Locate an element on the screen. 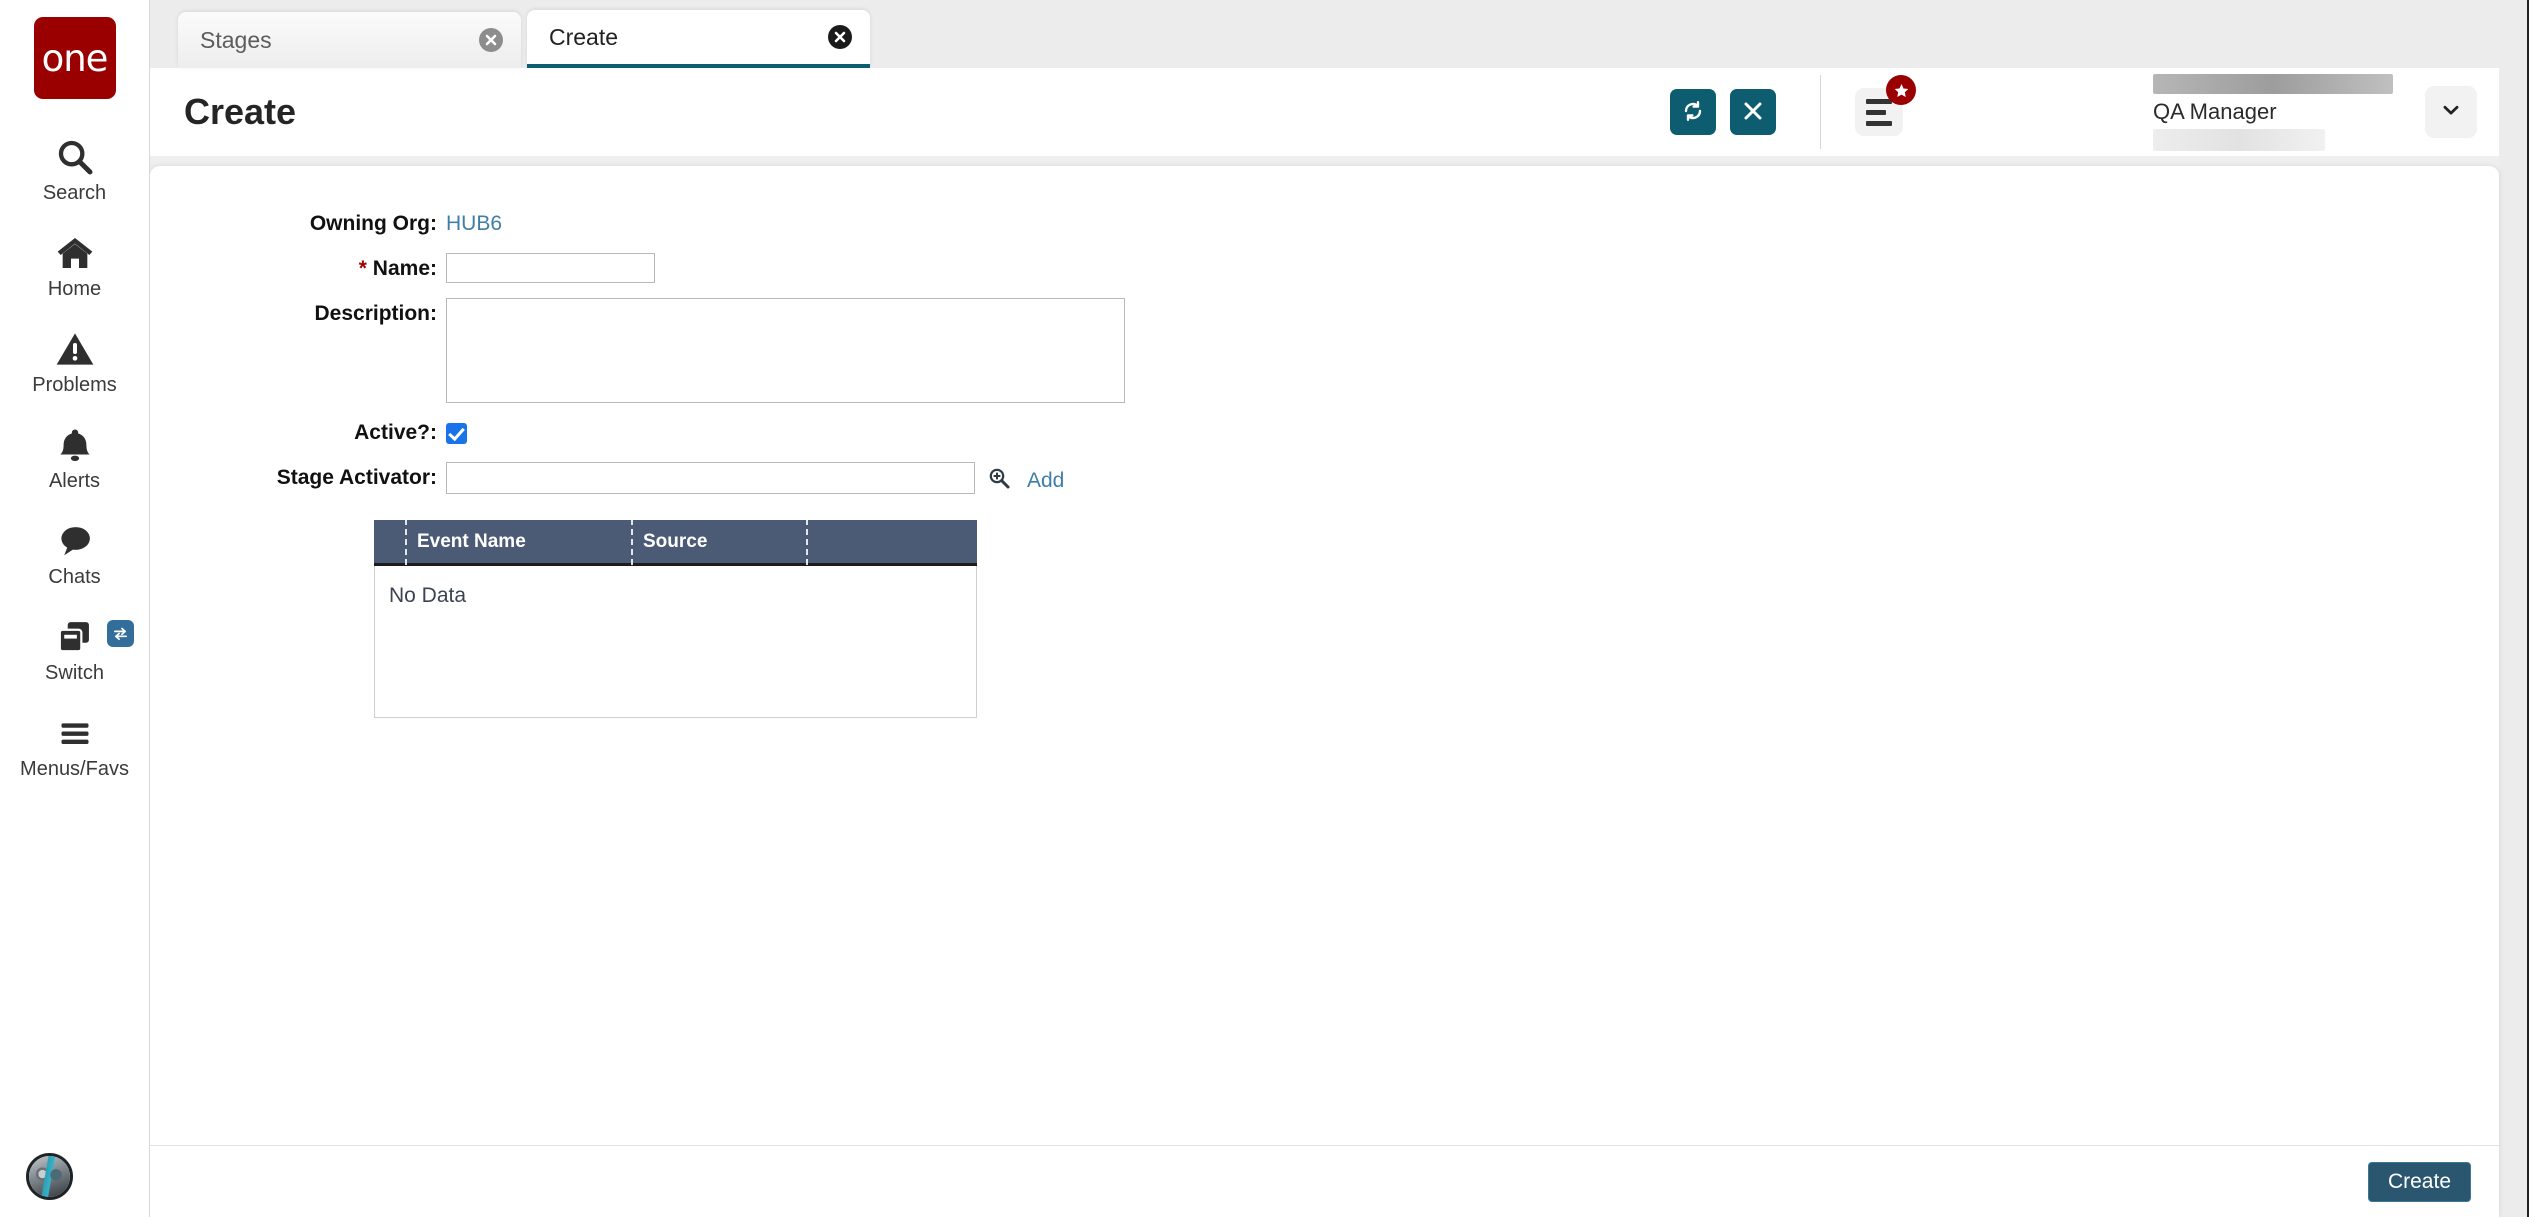 This screenshot has height=1217, width=2529. grid-col-selector is located at coordinates (390, 541).